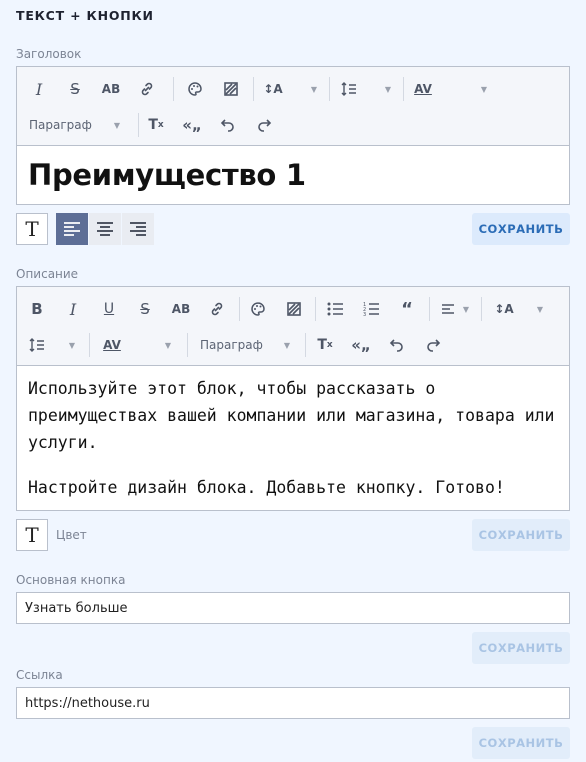  I want to click on link-save-button: СОХРАНИТЬ, so click(521, 743).